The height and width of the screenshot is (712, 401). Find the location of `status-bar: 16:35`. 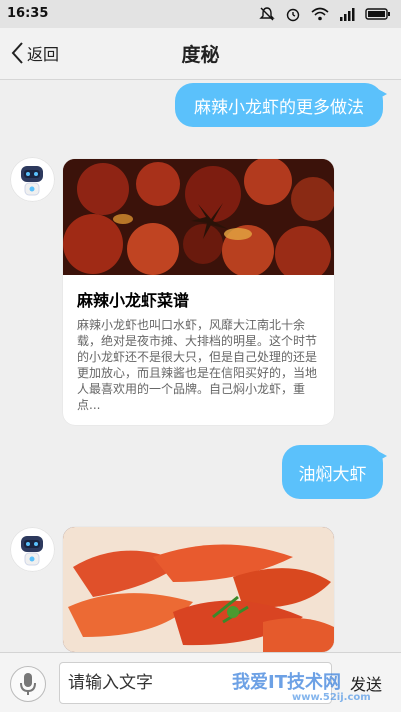

status-bar: 16:35 is located at coordinates (200, 14).